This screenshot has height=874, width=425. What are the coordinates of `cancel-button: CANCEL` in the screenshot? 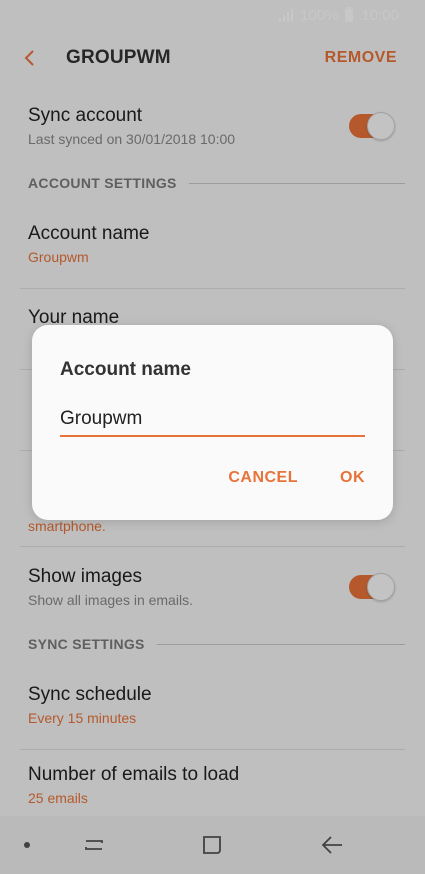 It's located at (263, 478).